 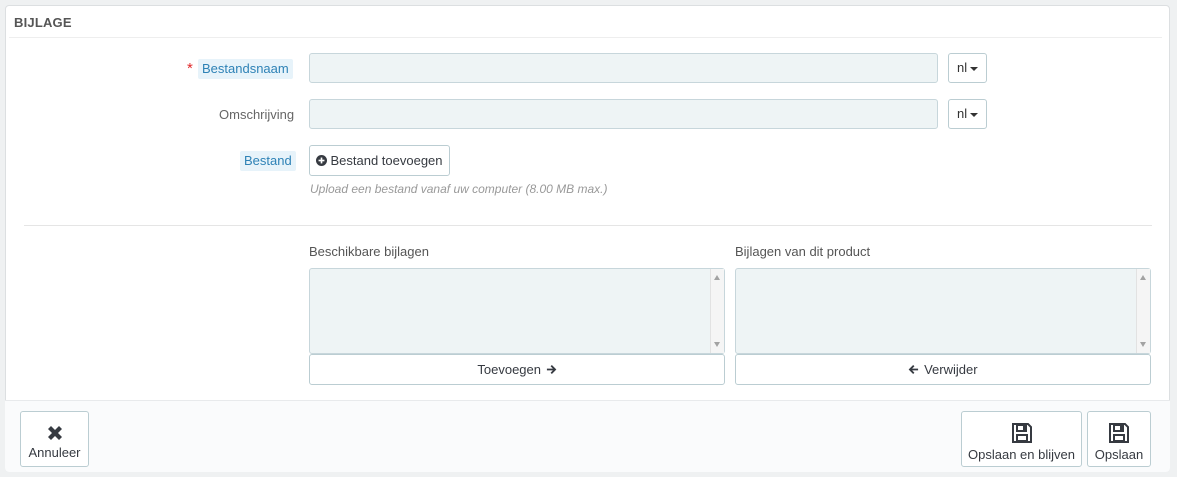 I want to click on filename-language-dropdown: nl, so click(x=967, y=68).